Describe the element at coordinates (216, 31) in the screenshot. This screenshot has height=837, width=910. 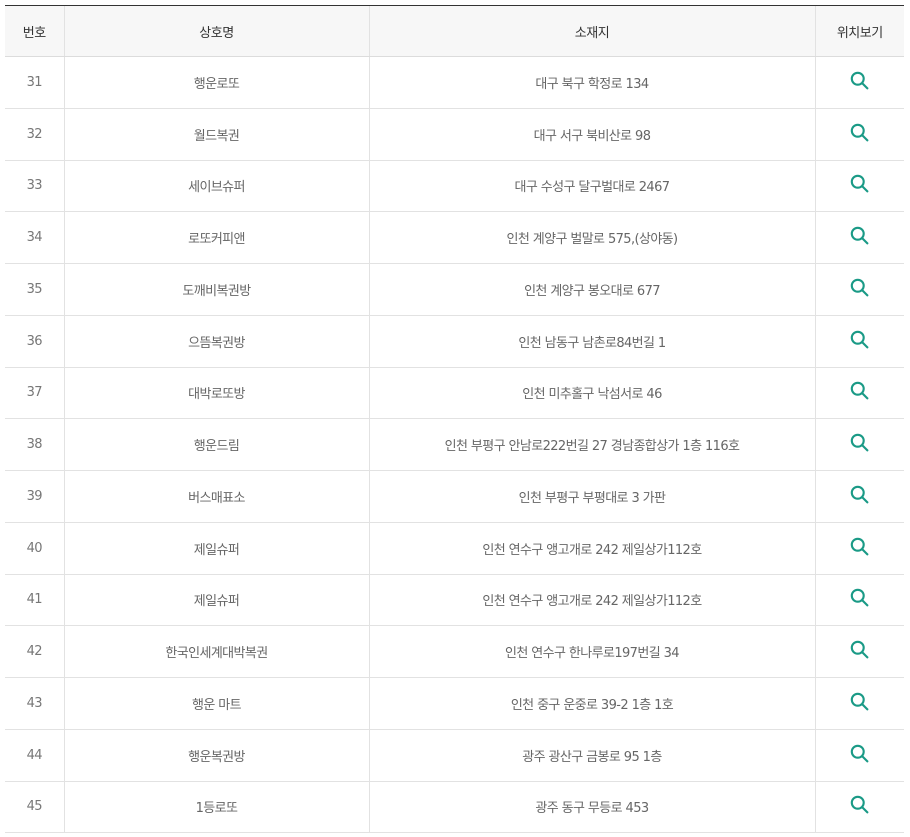
I see `column-header-store-name: 상호명` at that location.